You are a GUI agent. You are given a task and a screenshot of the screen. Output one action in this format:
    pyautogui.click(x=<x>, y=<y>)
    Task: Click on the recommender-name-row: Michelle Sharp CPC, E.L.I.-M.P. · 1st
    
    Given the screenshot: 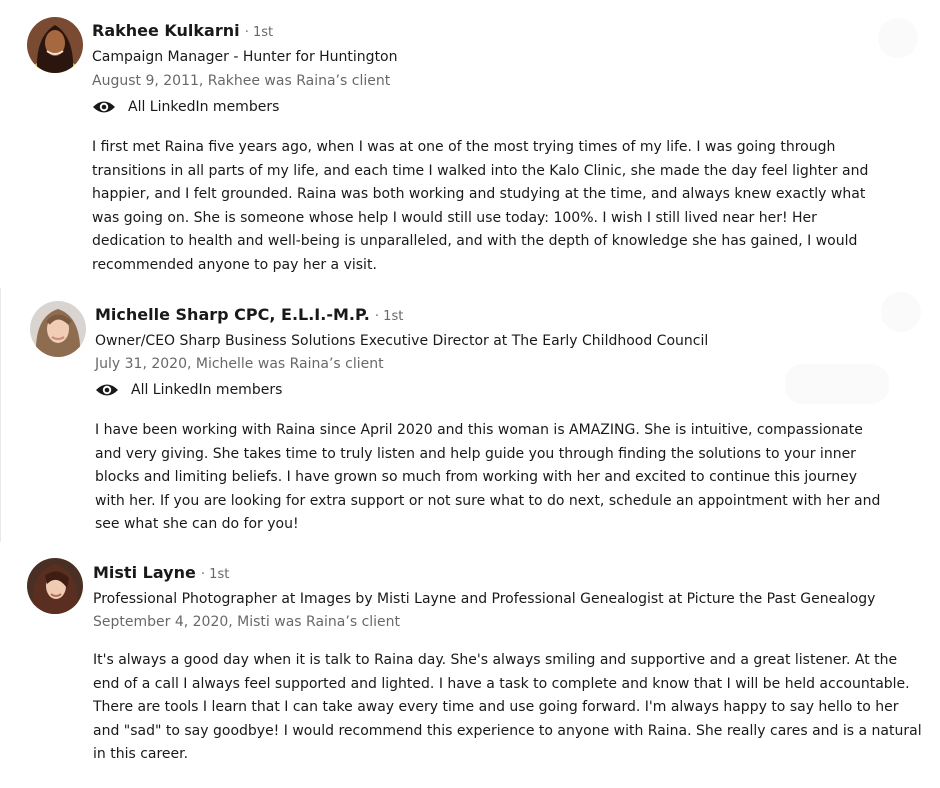 What is the action you would take?
    pyautogui.click(x=249, y=316)
    